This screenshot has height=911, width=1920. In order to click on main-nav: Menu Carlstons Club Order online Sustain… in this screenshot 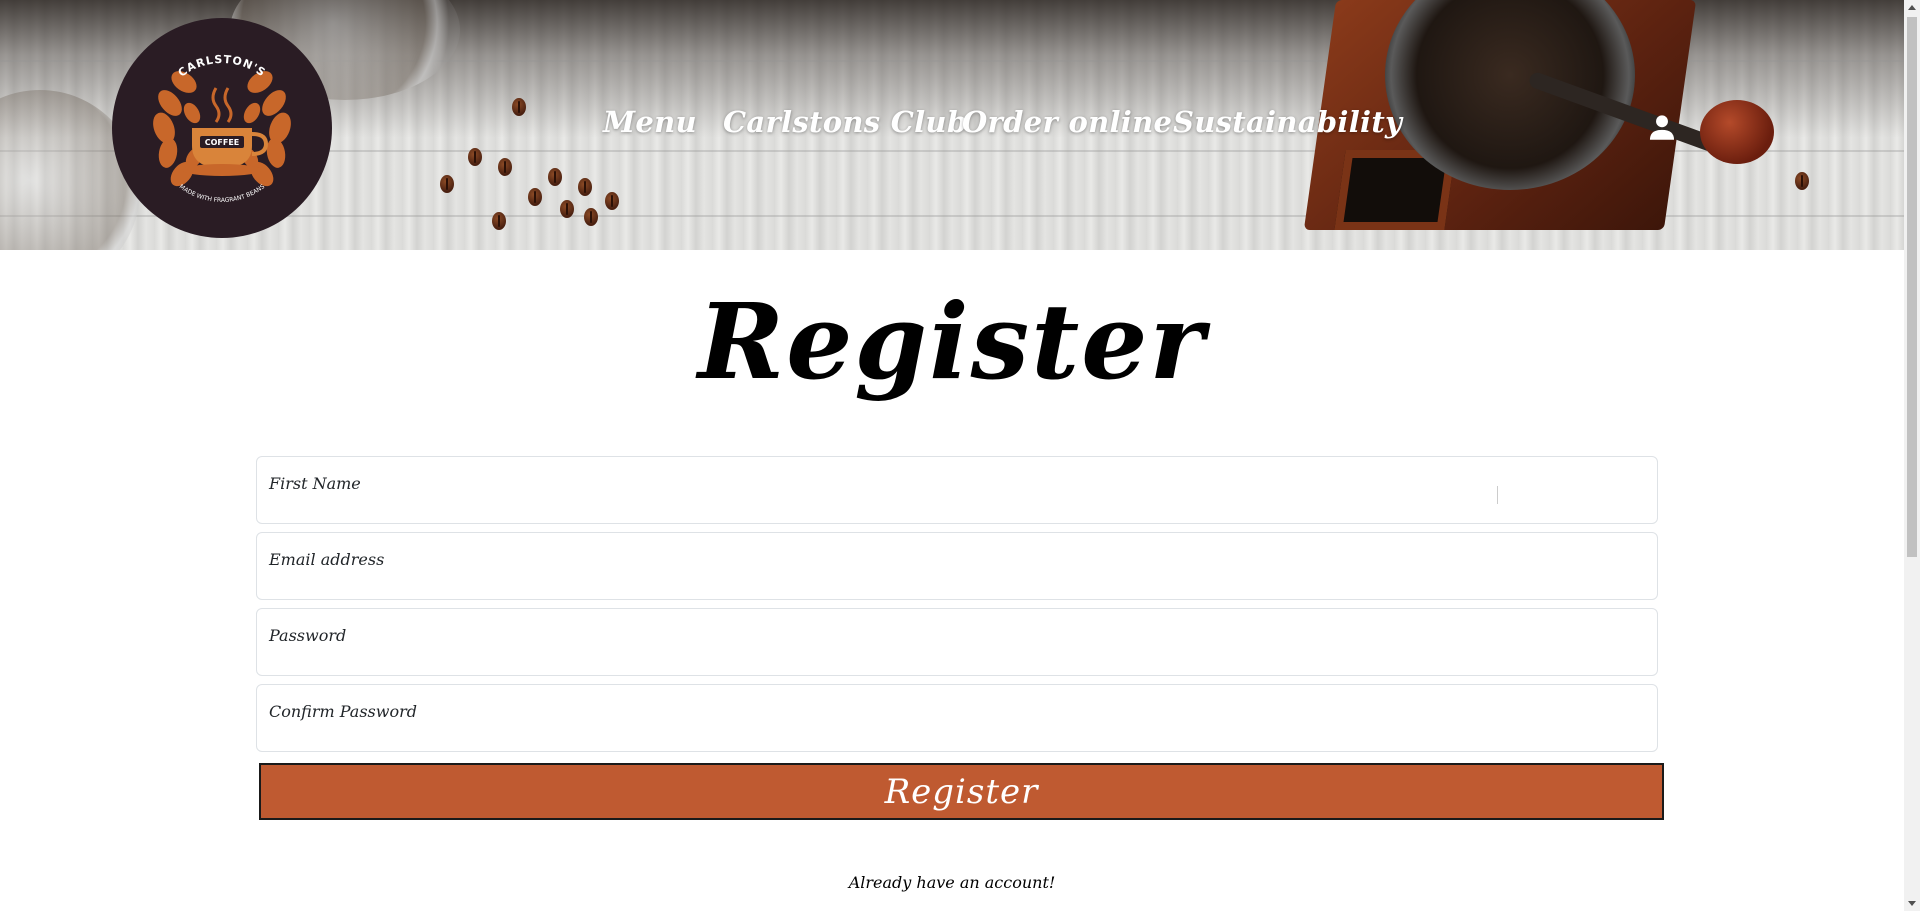, I will do `click(952, 128)`.